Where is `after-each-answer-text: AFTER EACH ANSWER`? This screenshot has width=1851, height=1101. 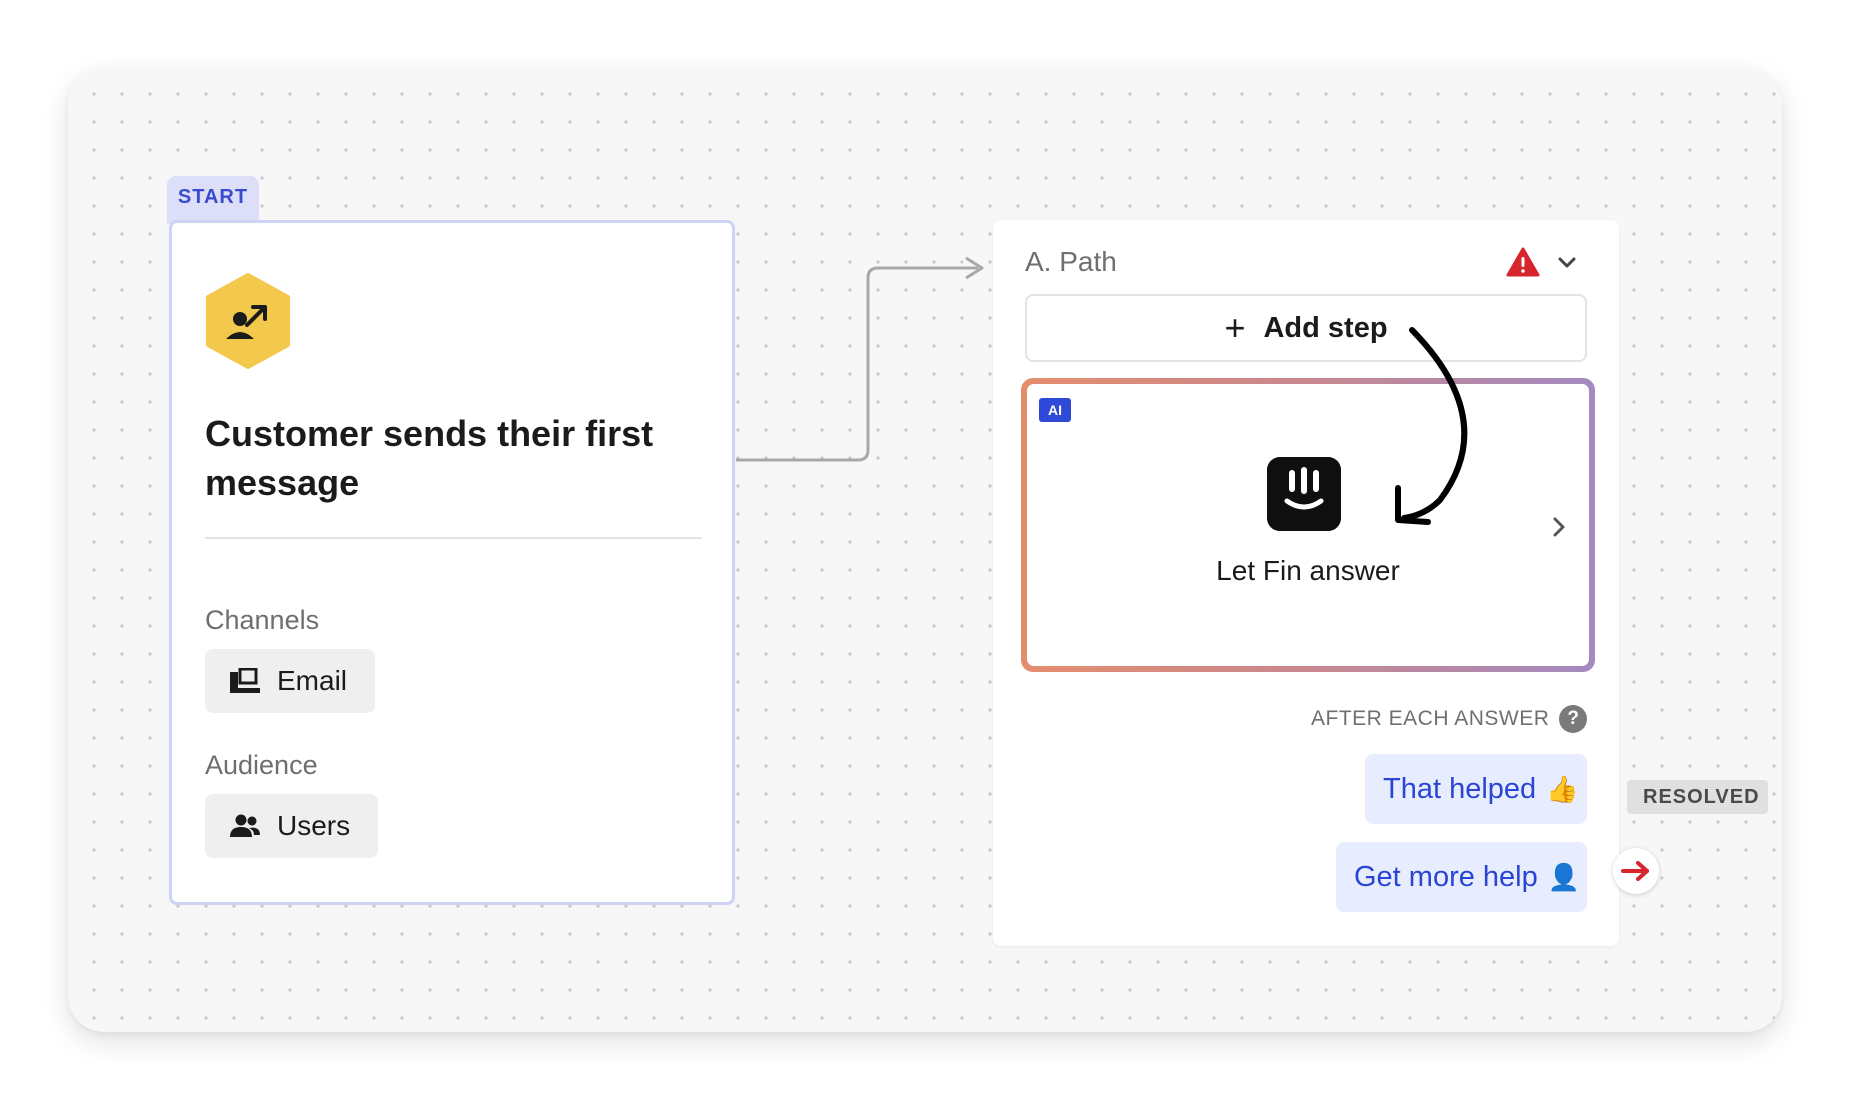 after-each-answer-text: AFTER EACH ANSWER is located at coordinates (1430, 718).